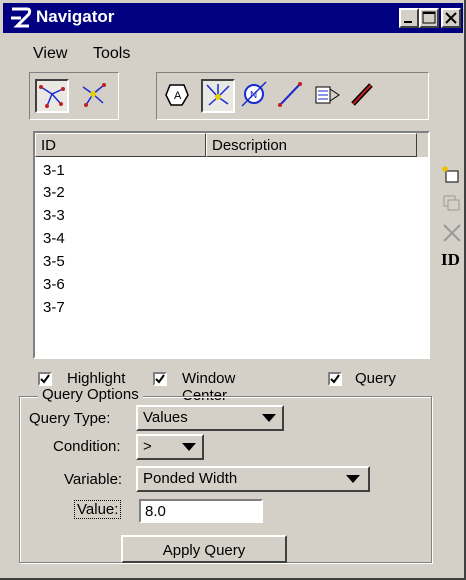 This screenshot has width=466, height=580. I want to click on area-tool: A, so click(179, 96).